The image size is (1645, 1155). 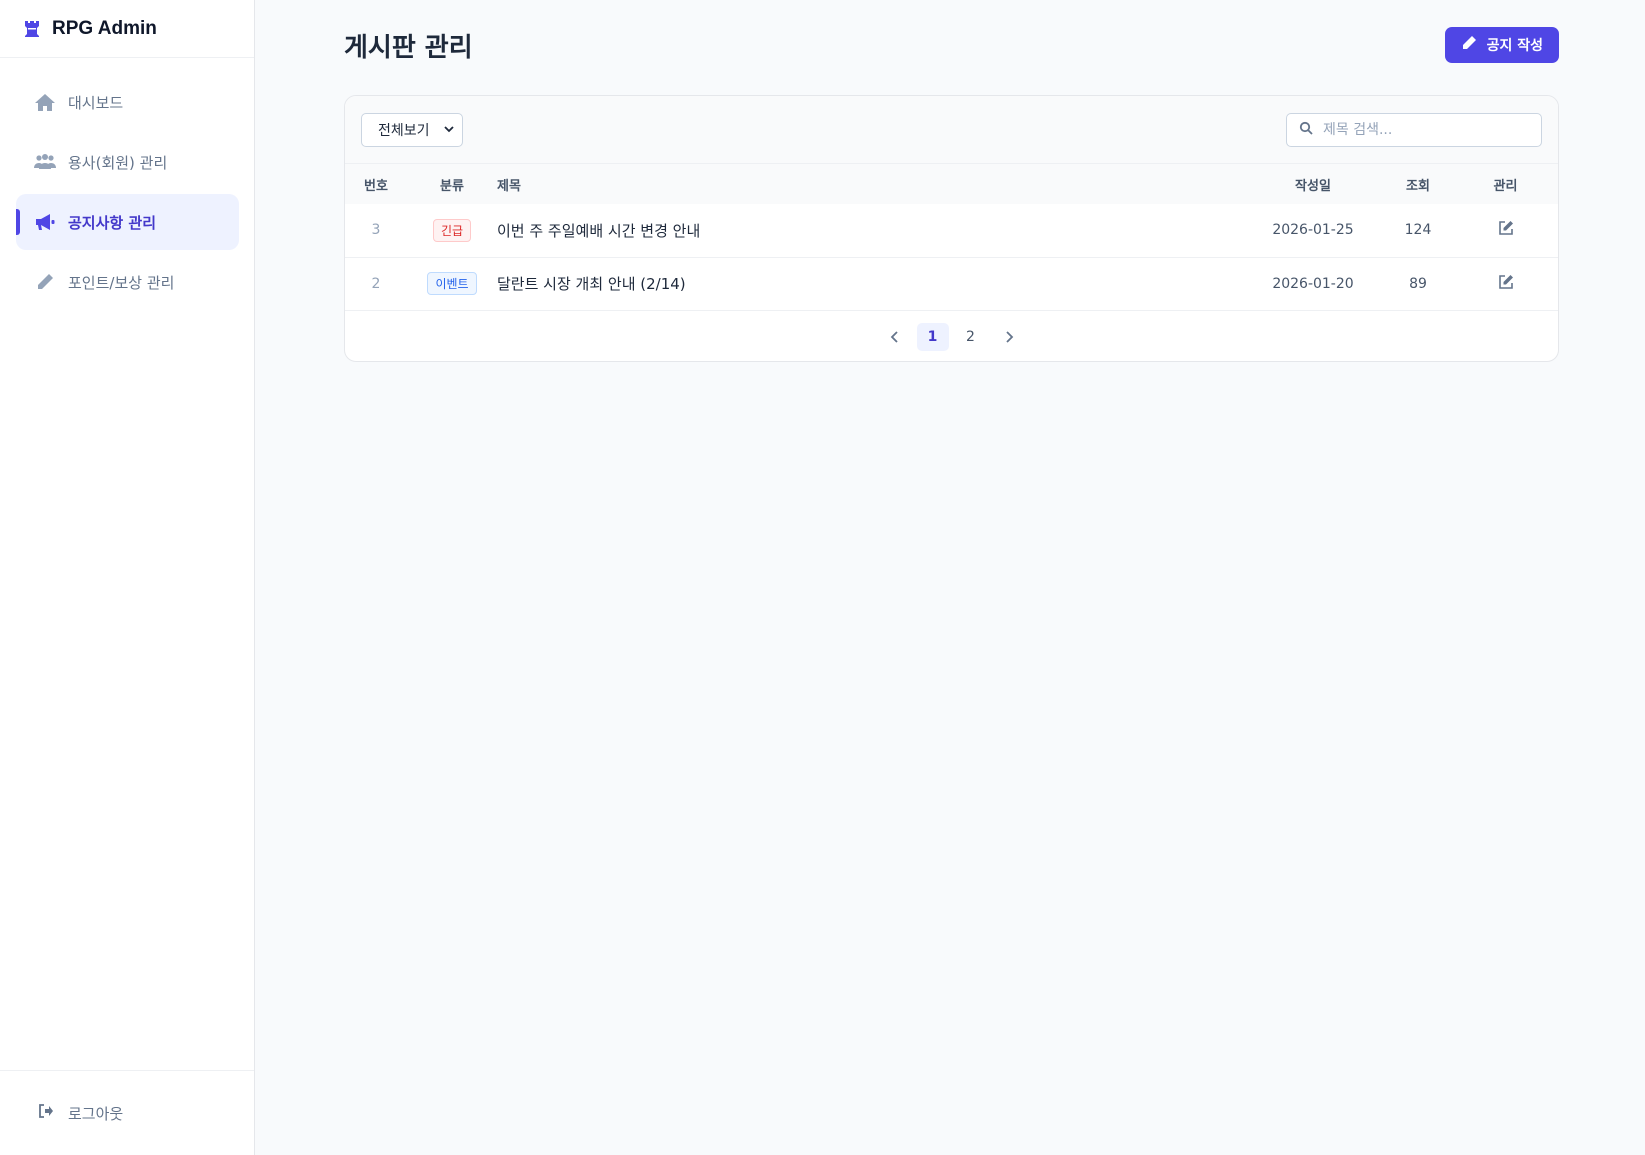 I want to click on home-icon, so click(x=45, y=102).